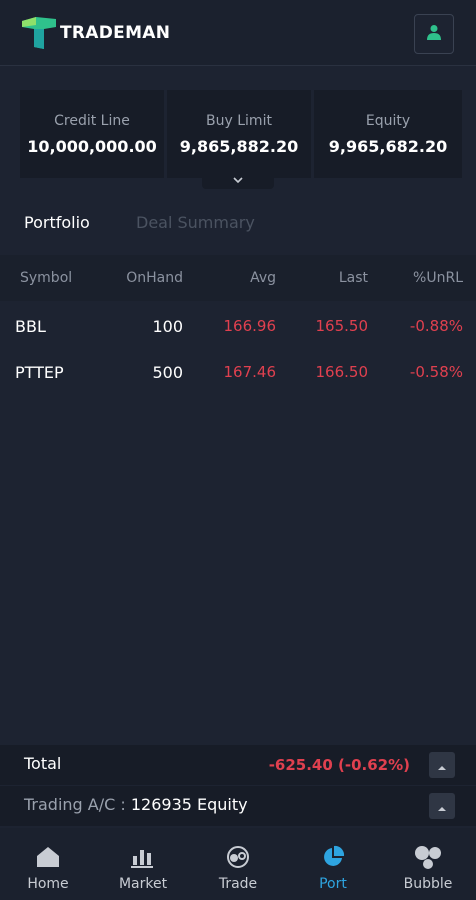  I want to click on nav-market: Market, so click(143, 864).